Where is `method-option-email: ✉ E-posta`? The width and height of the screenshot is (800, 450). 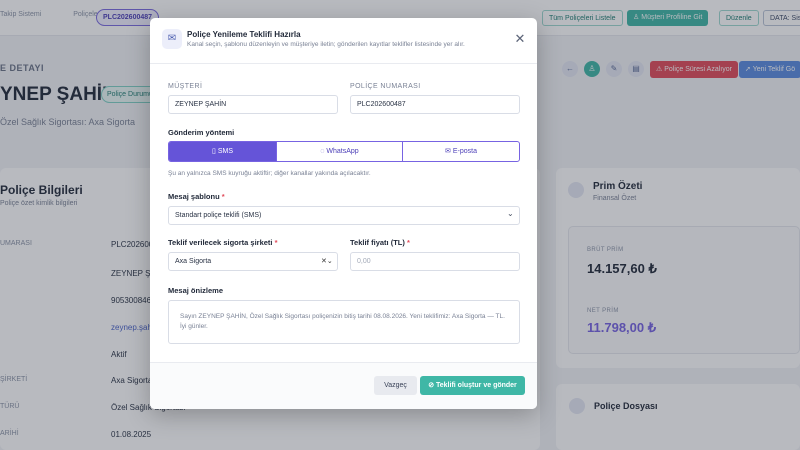 method-option-email: ✉ E-posta is located at coordinates (460, 151).